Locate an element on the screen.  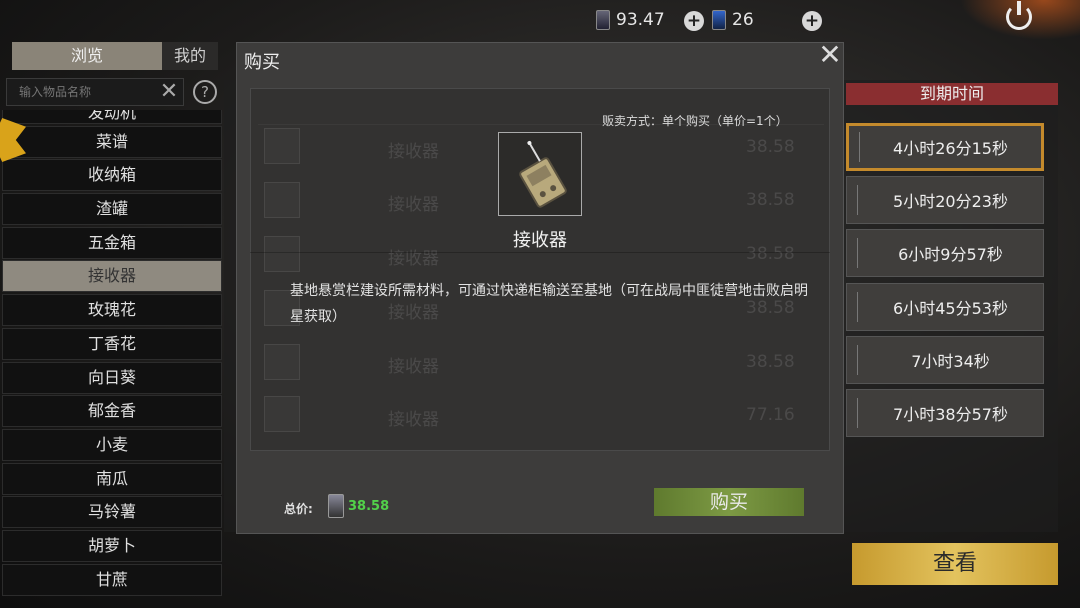
help-icon: ? is located at coordinates (205, 92).